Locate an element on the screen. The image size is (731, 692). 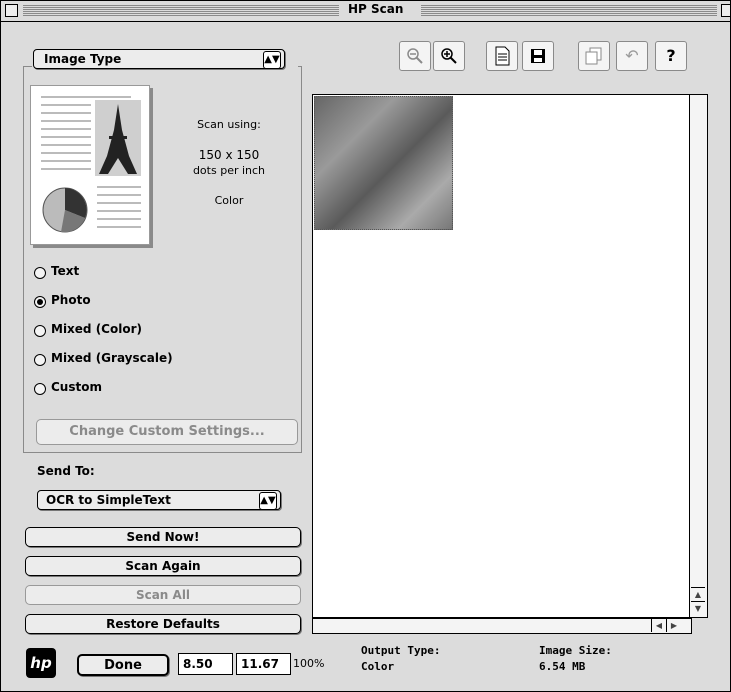
image-size-label: Image Size: is located at coordinates (575, 650).